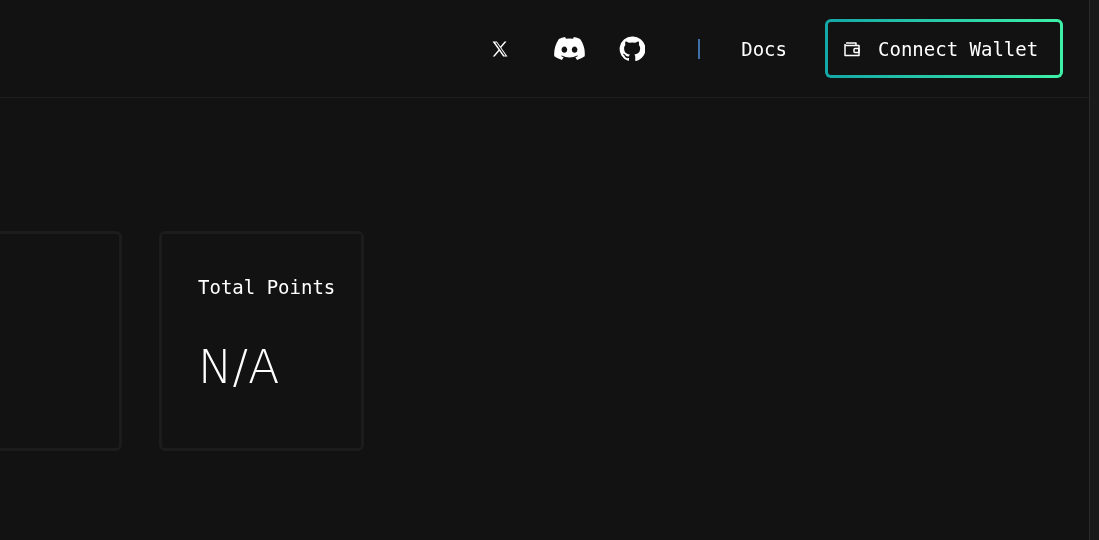 The image size is (1099, 540). I want to click on game-controller-icon, so click(570, 48).